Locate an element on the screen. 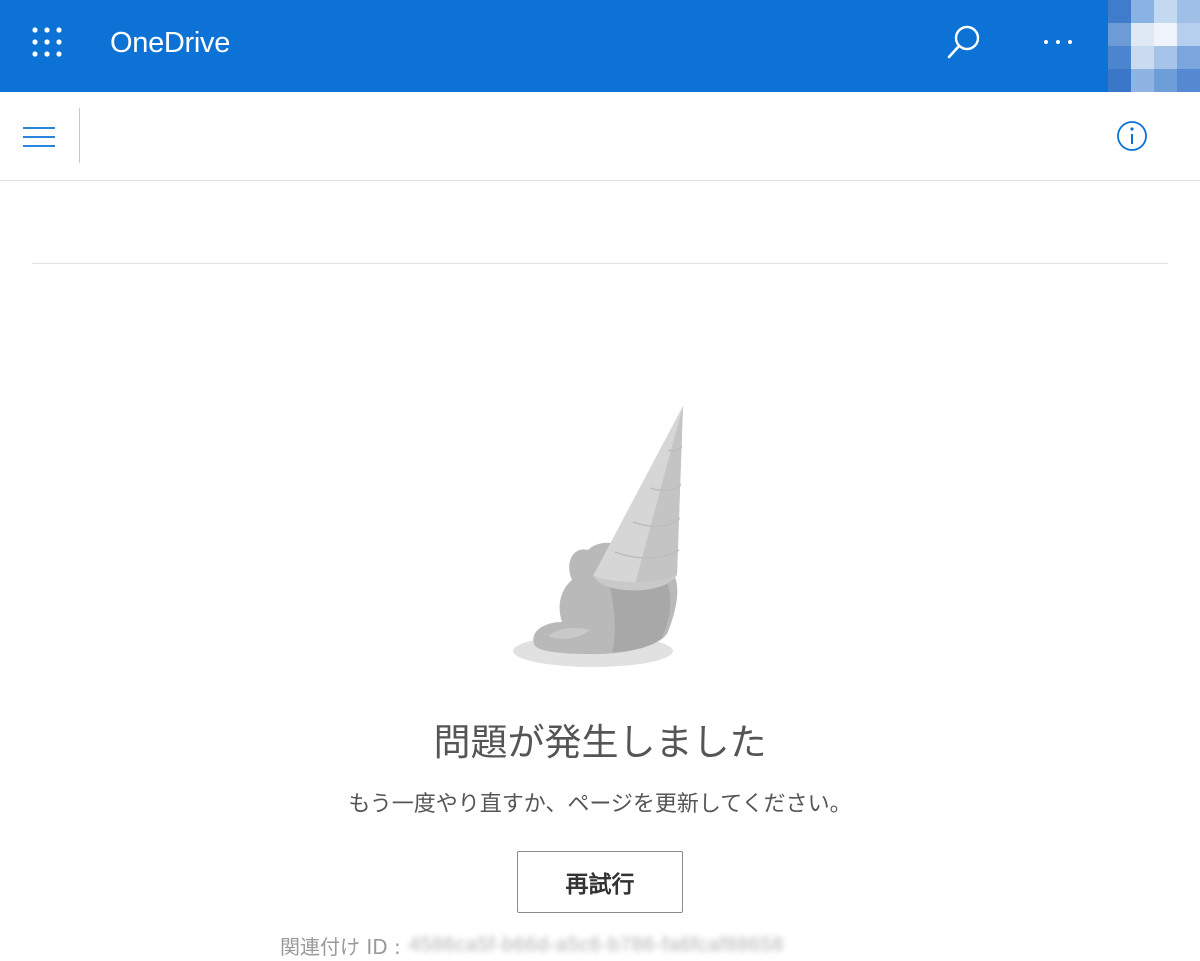  app-launcher-icon is located at coordinates (47, 42).